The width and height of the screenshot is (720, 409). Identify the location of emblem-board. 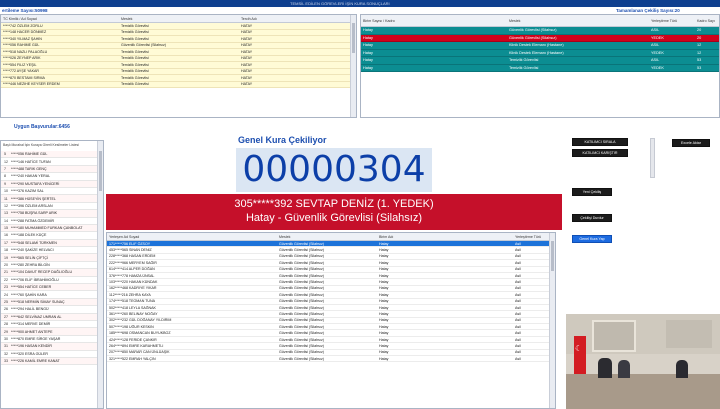
(689, 334).